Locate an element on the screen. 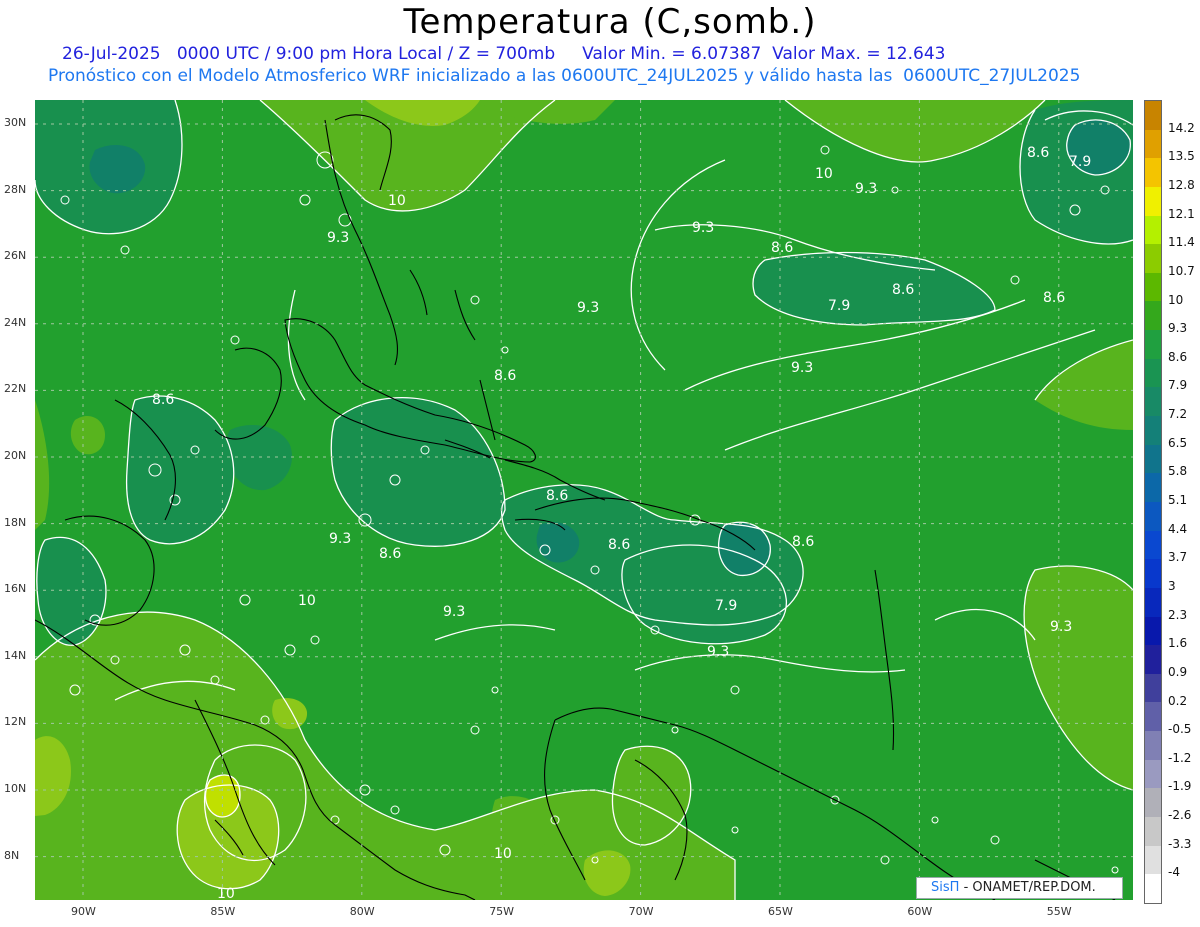  latitude-tick-label: 24N is located at coordinates (15, 322).